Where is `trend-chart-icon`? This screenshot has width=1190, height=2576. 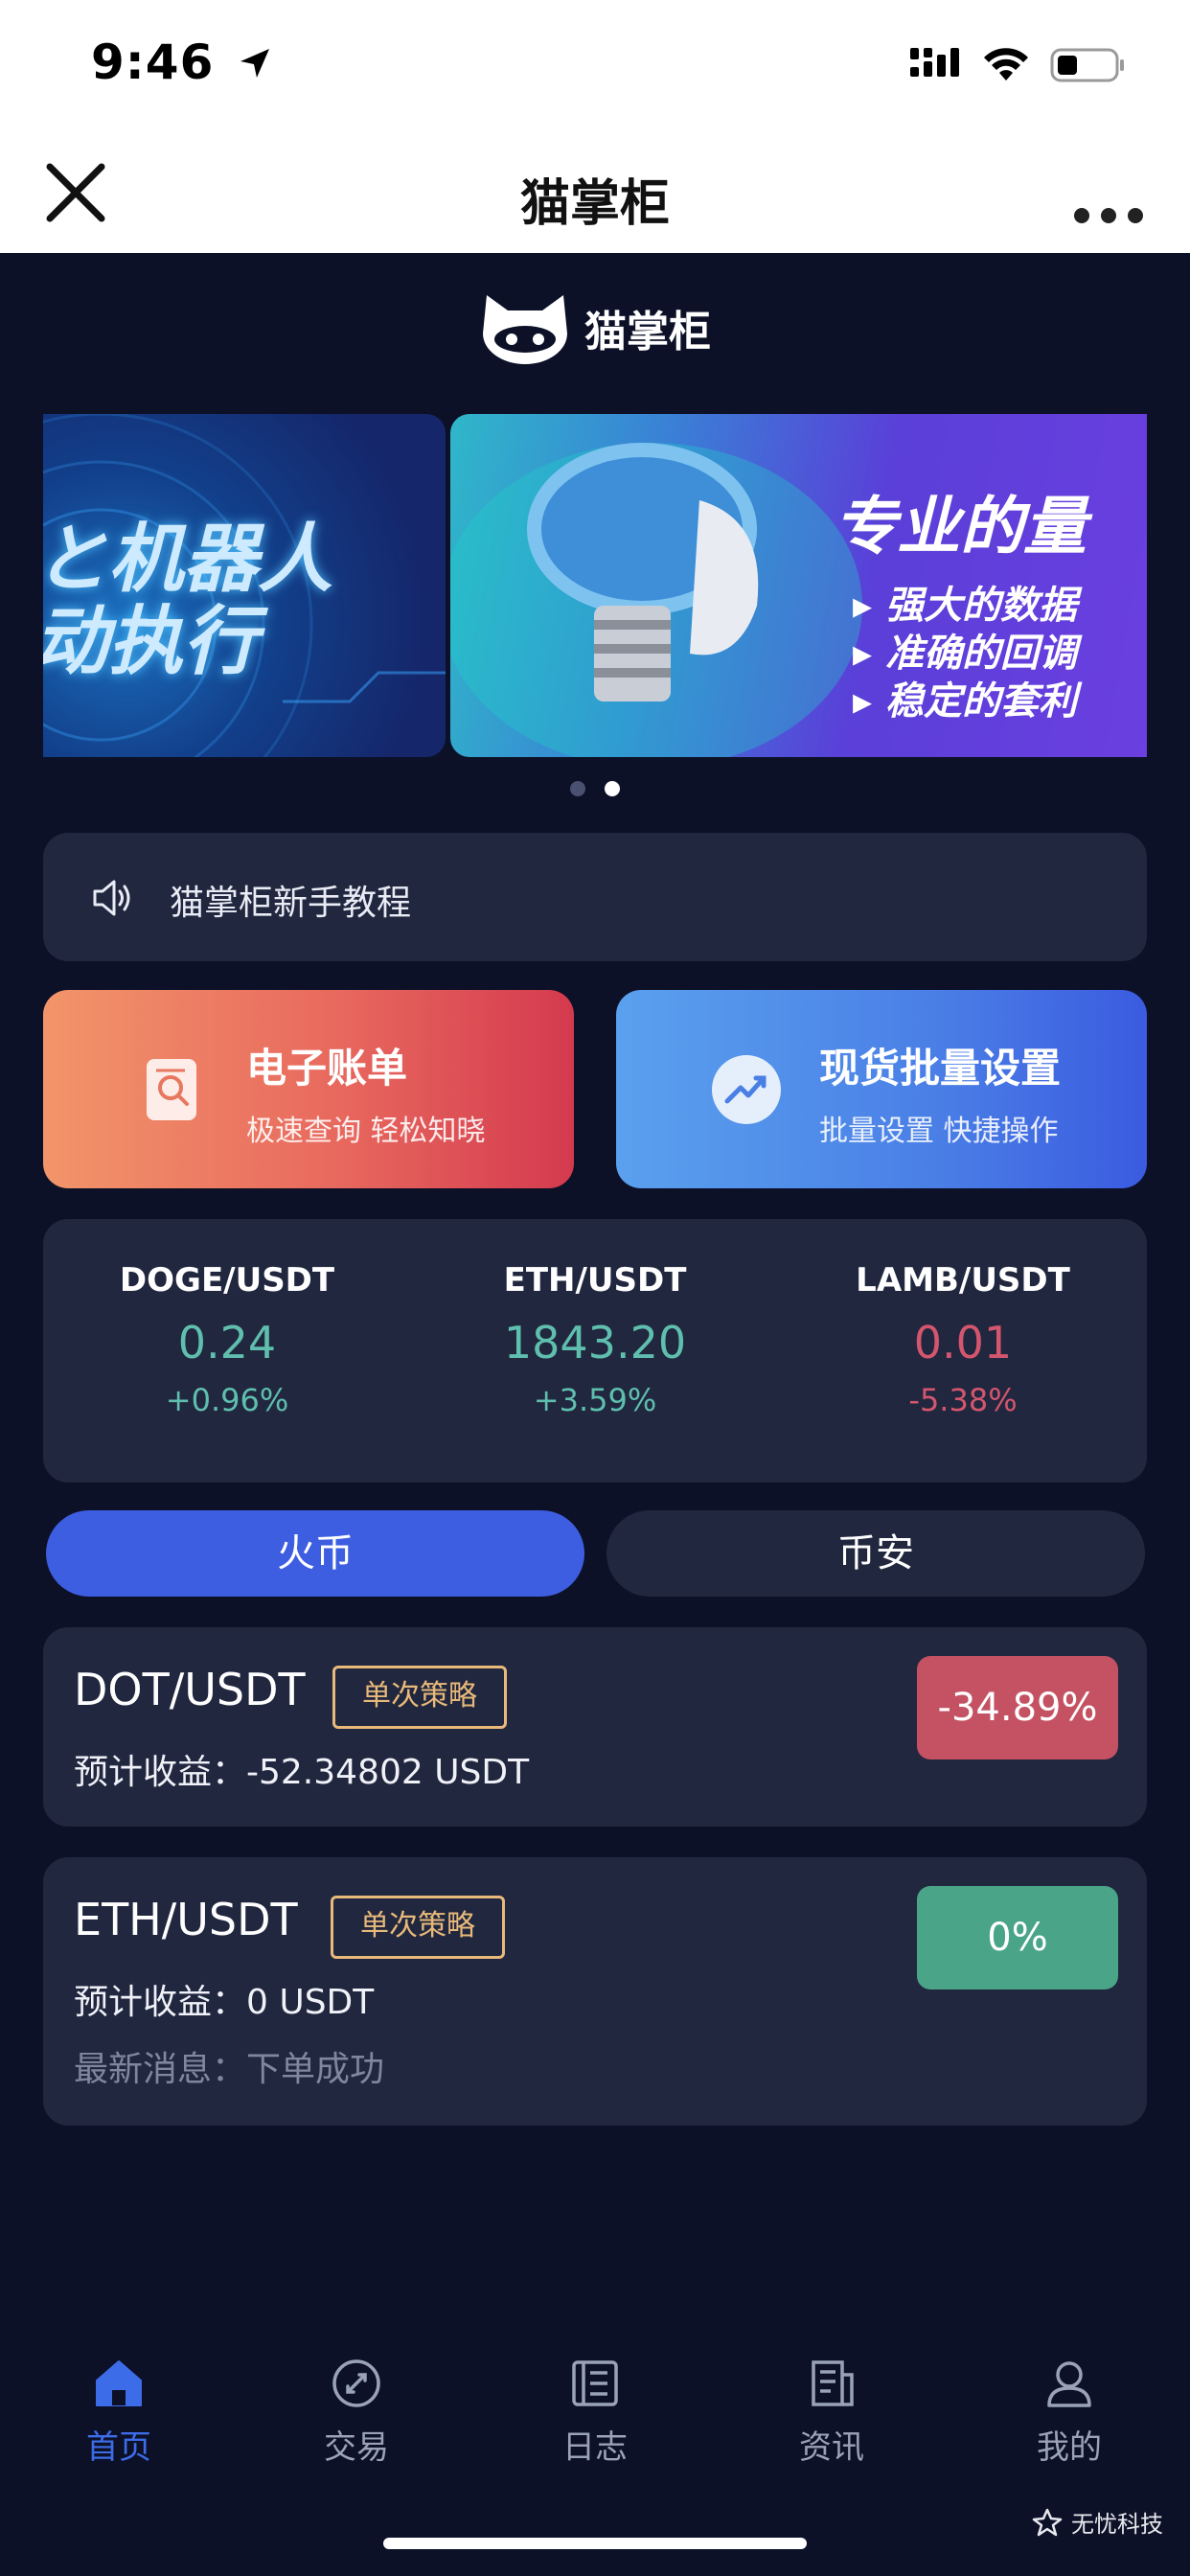
trend-chart-icon is located at coordinates (747, 1089).